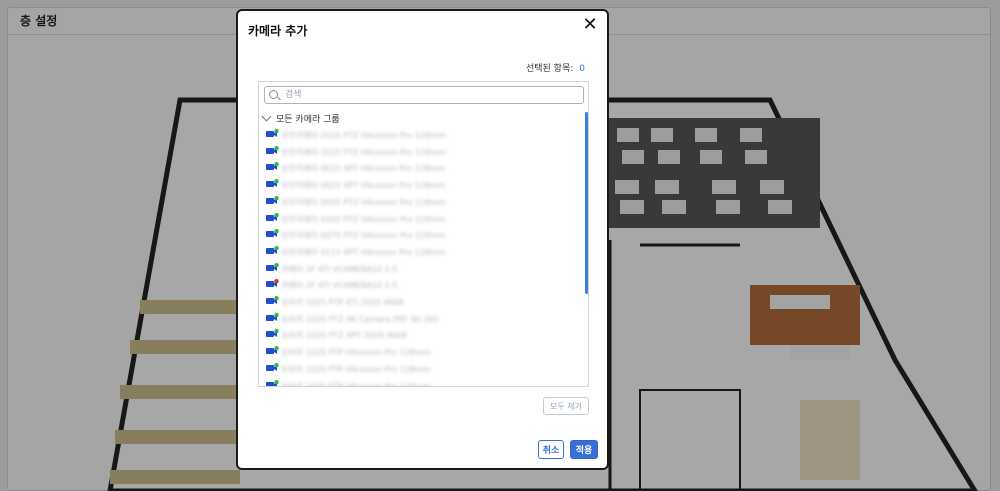 The width and height of the screenshot is (1000, 491). What do you see at coordinates (339, 286) in the screenshot?
I see `camera-label: 카메라 2F 4TI VCAMERA10 5.5` at bounding box center [339, 286].